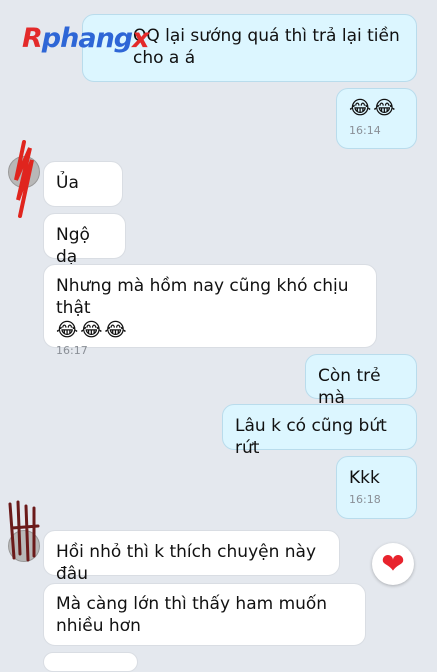 This screenshot has width=437, height=672. What do you see at coordinates (365, 499) in the screenshot?
I see `message-time: 16:18` at bounding box center [365, 499].